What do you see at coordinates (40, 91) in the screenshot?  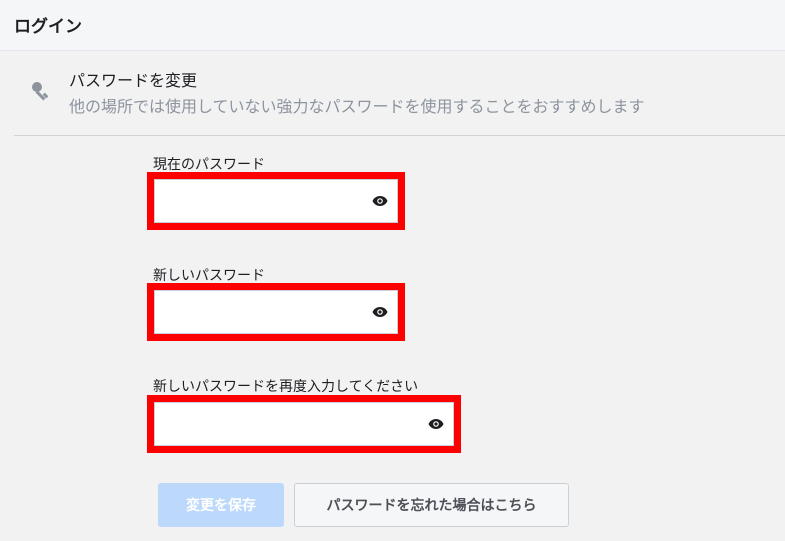 I see `key-icon` at bounding box center [40, 91].